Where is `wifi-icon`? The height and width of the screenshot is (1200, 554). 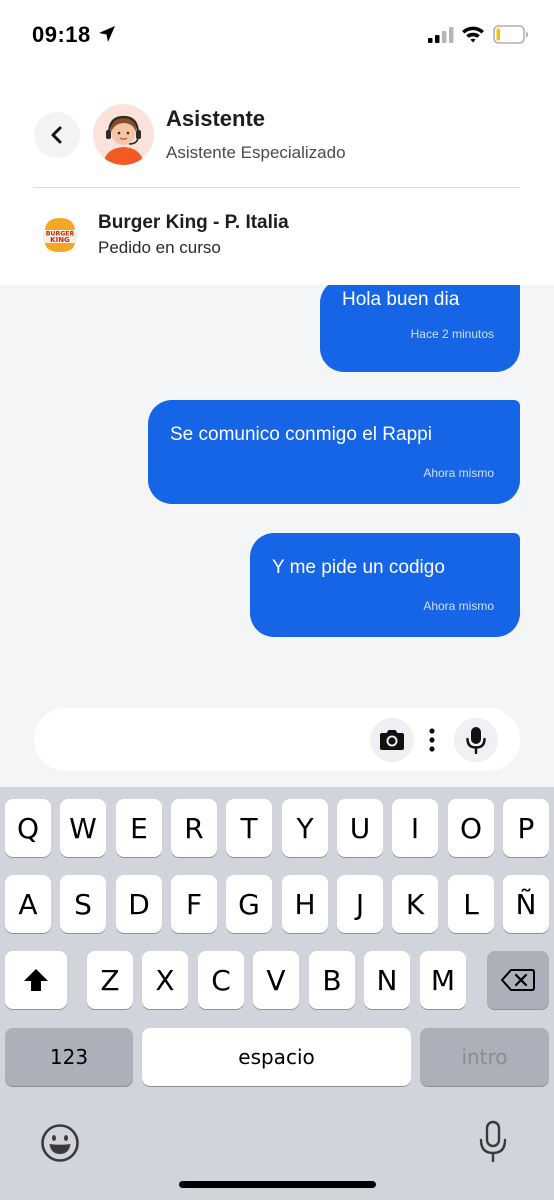
wifi-icon is located at coordinates (473, 34).